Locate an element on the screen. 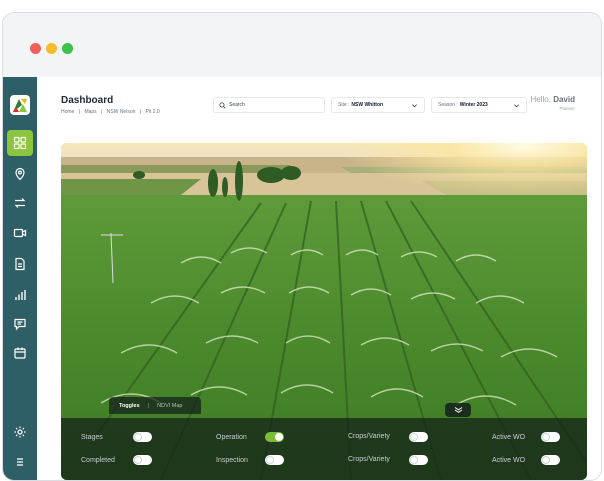 The width and height of the screenshot is (604, 481). message-icon is located at coordinates (20, 324).